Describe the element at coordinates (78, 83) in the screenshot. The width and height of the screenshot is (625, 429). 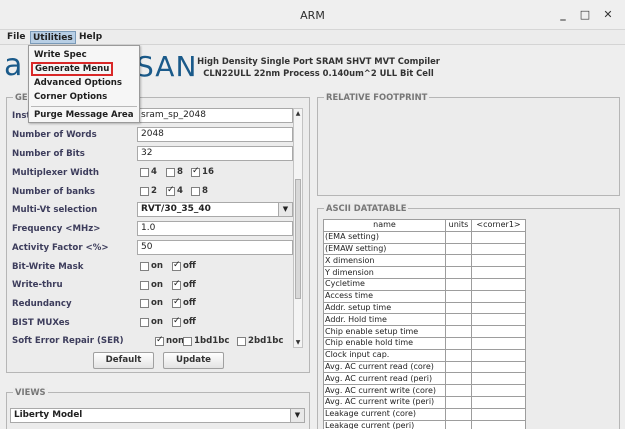
I see `menu-item-advanced-options: Advanced Options` at that location.